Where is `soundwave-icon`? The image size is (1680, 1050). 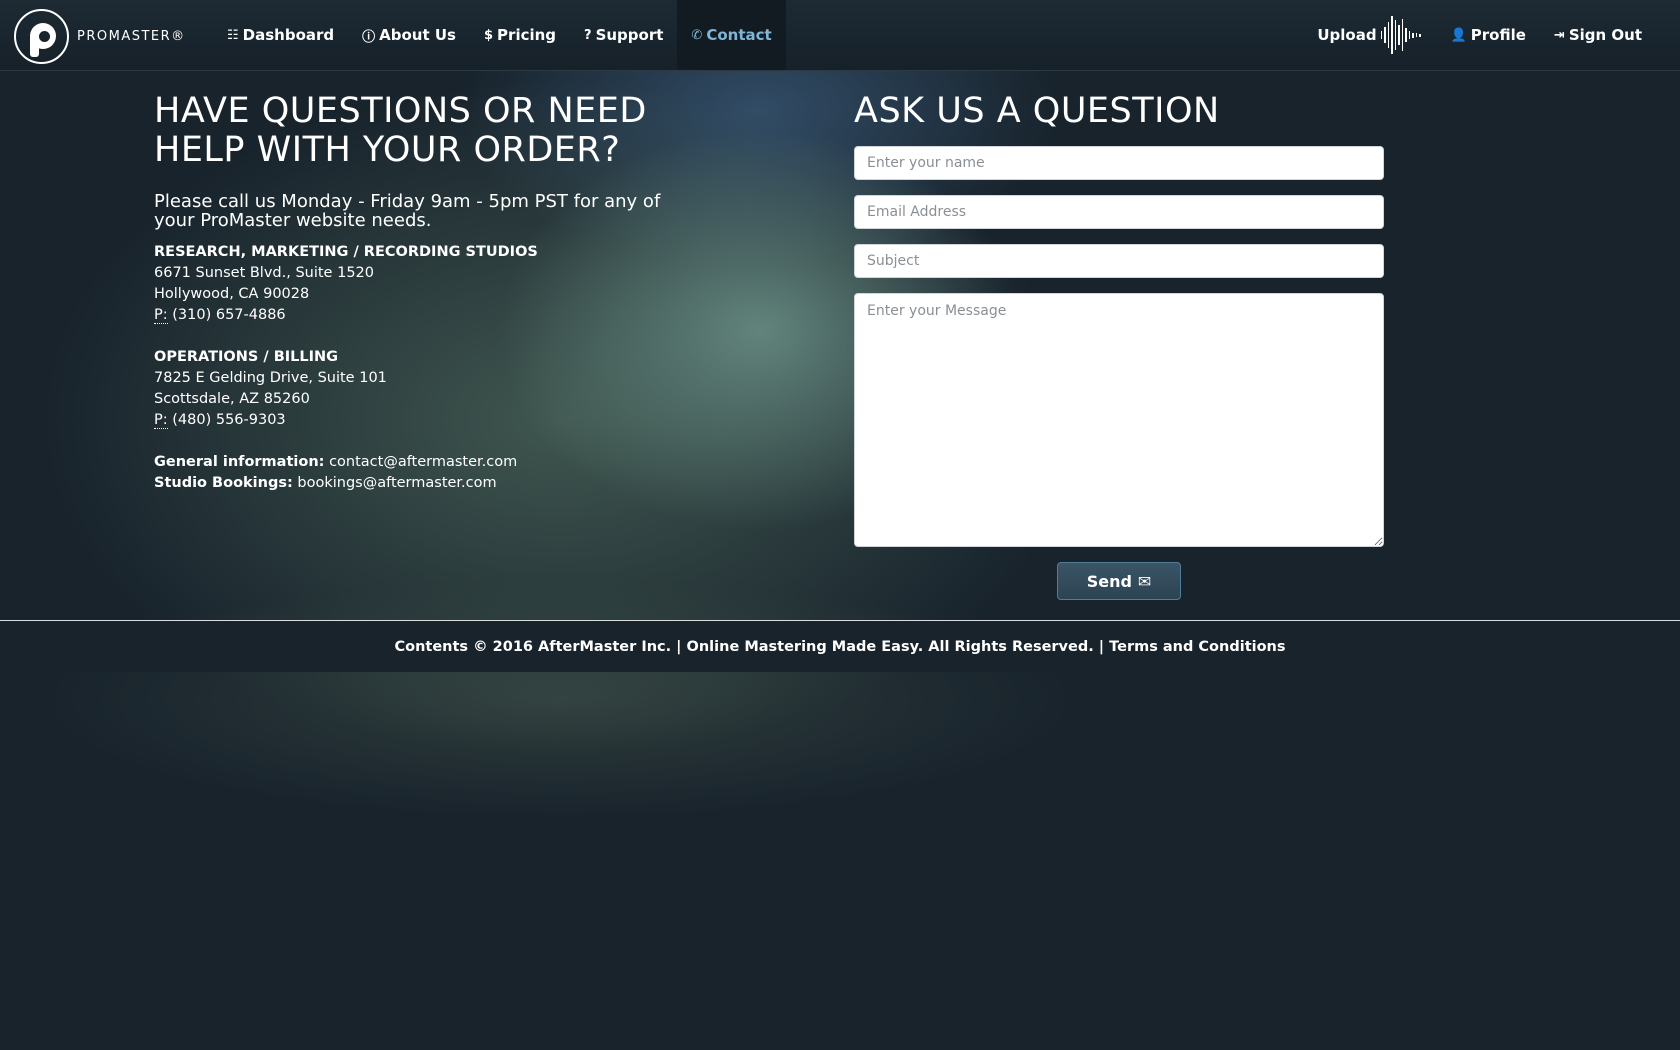
soundwave-icon is located at coordinates (1401, 35).